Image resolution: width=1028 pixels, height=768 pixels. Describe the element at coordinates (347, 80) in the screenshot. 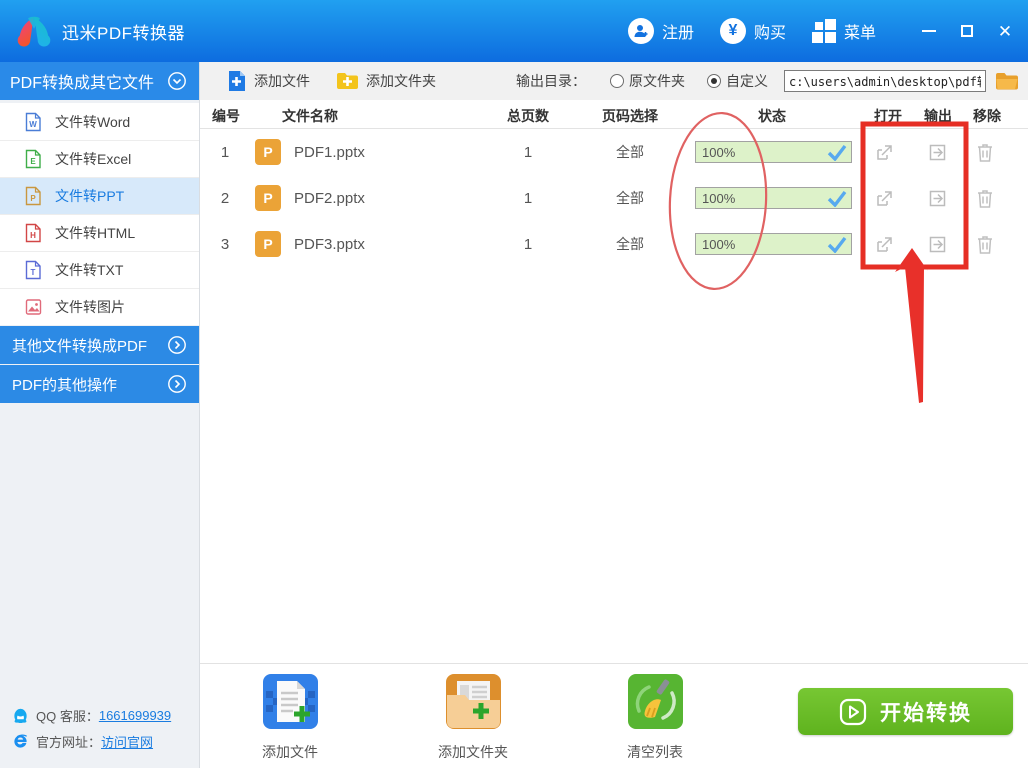

I see `add-folder-icon` at that location.